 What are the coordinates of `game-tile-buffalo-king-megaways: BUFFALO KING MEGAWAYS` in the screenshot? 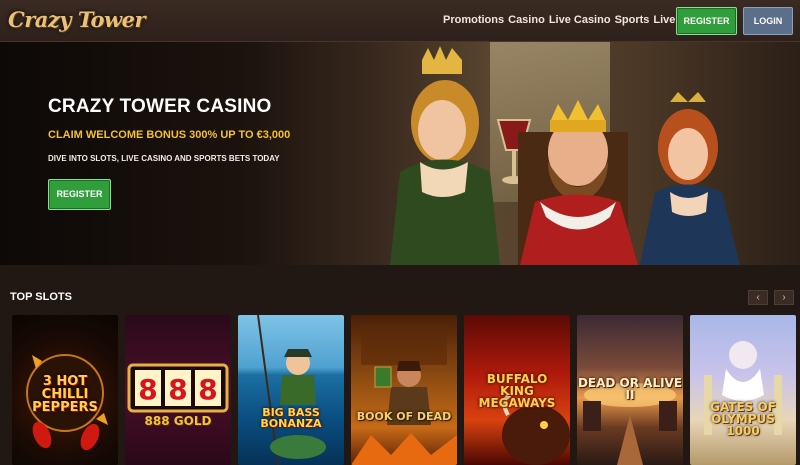 It's located at (517, 390).